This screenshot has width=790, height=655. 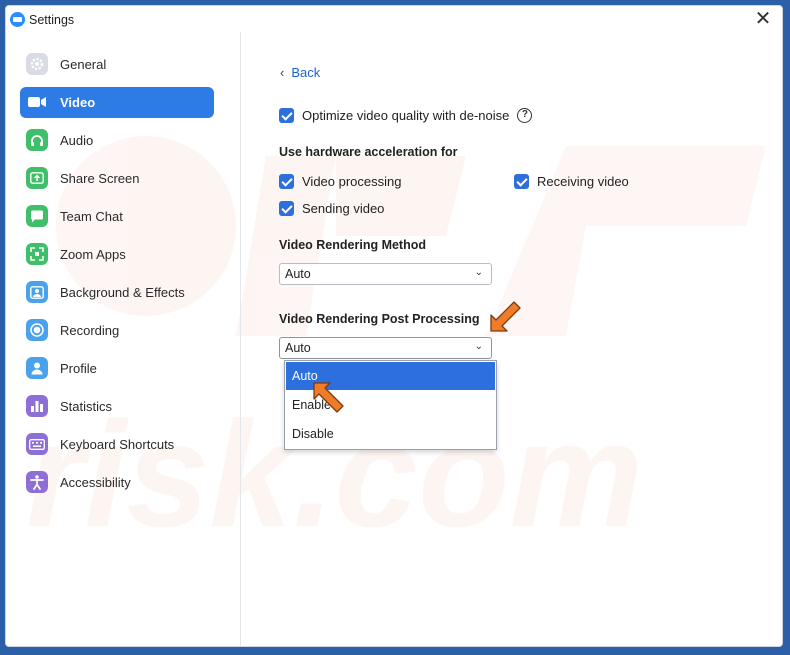 I want to click on video-processing-label: Video processing, so click(x=352, y=181).